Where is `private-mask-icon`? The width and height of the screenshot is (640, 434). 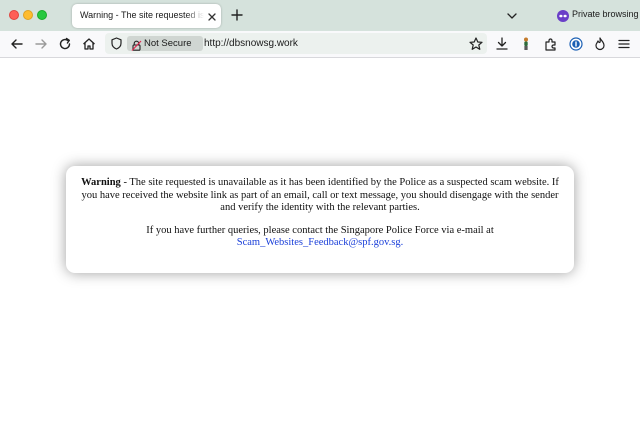
private-mask-icon is located at coordinates (563, 15).